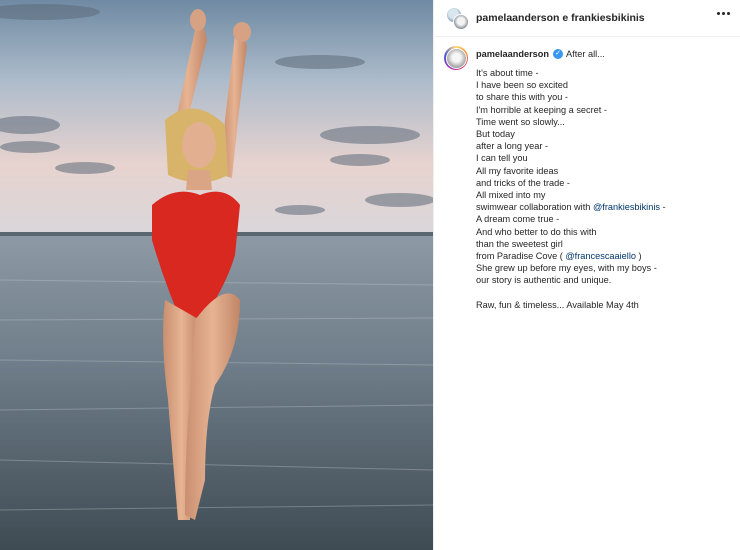 The width and height of the screenshot is (740, 550). I want to click on caption-line-text: -, so click(662, 207).